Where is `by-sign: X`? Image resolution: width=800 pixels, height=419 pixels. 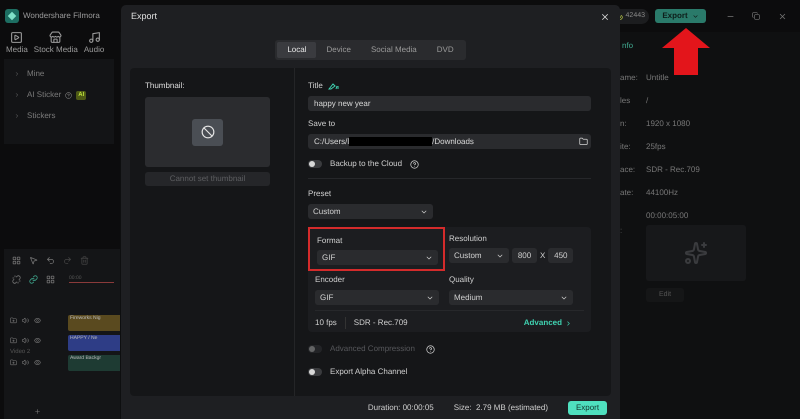
by-sign: X is located at coordinates (543, 256).